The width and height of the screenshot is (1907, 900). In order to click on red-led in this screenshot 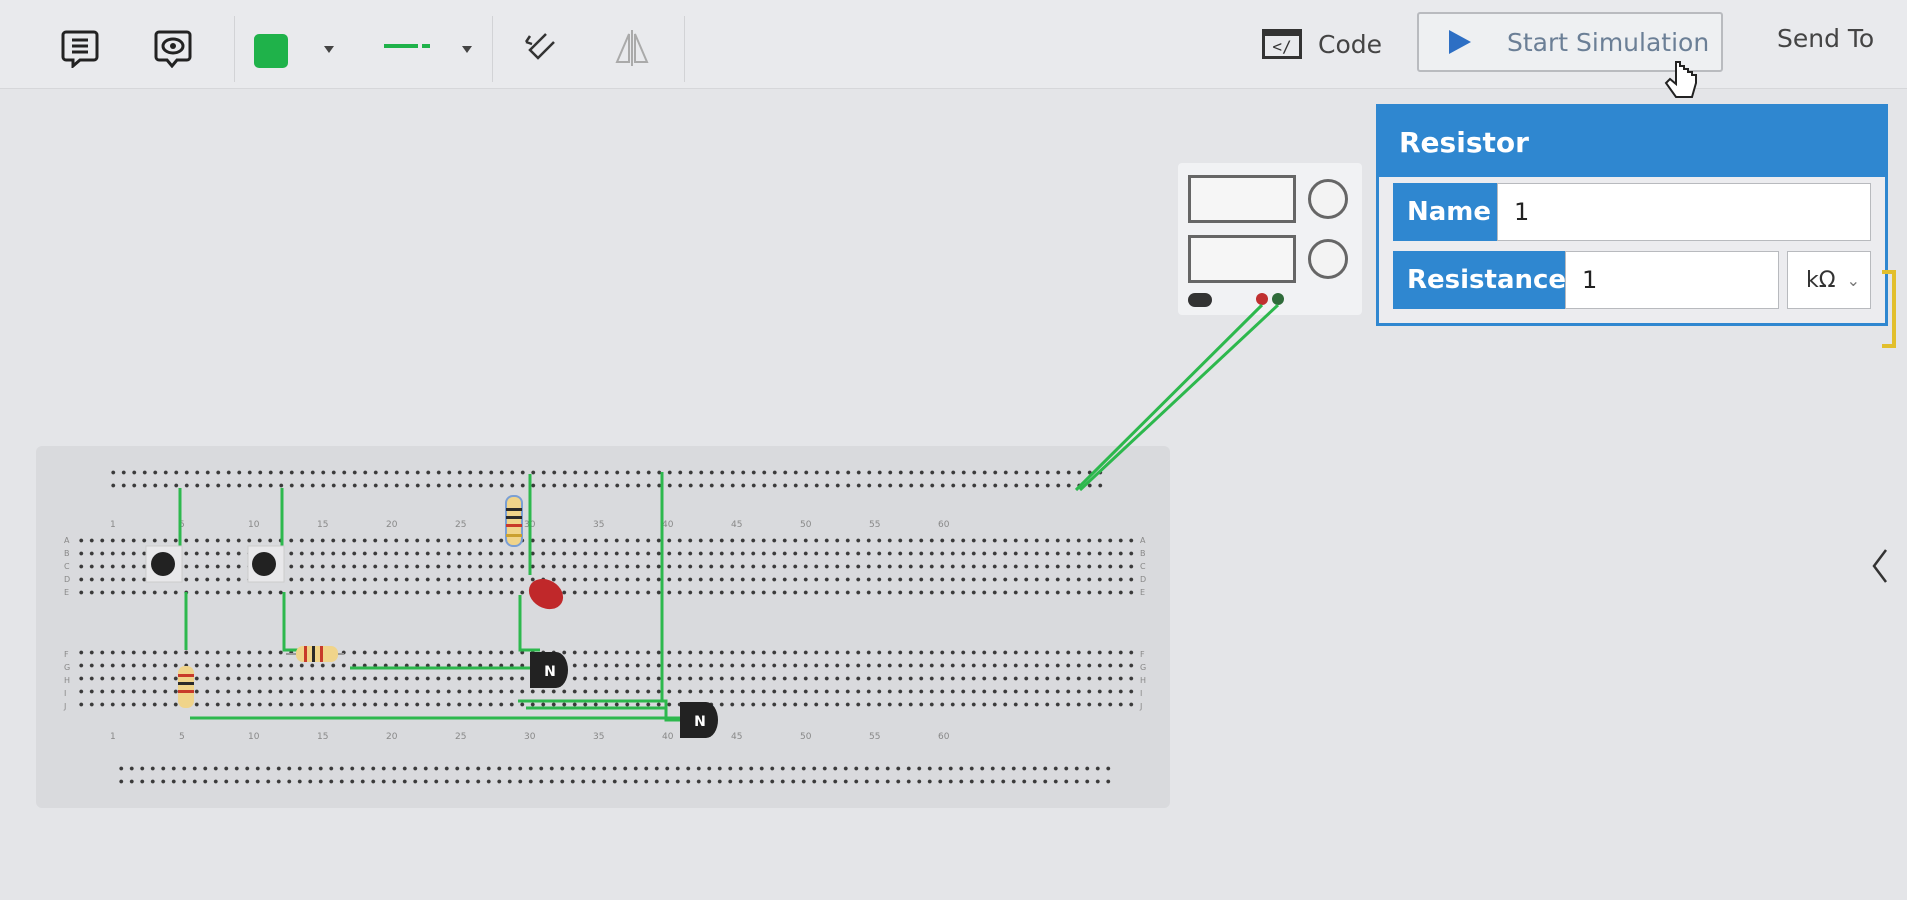, I will do `click(545, 594)`.